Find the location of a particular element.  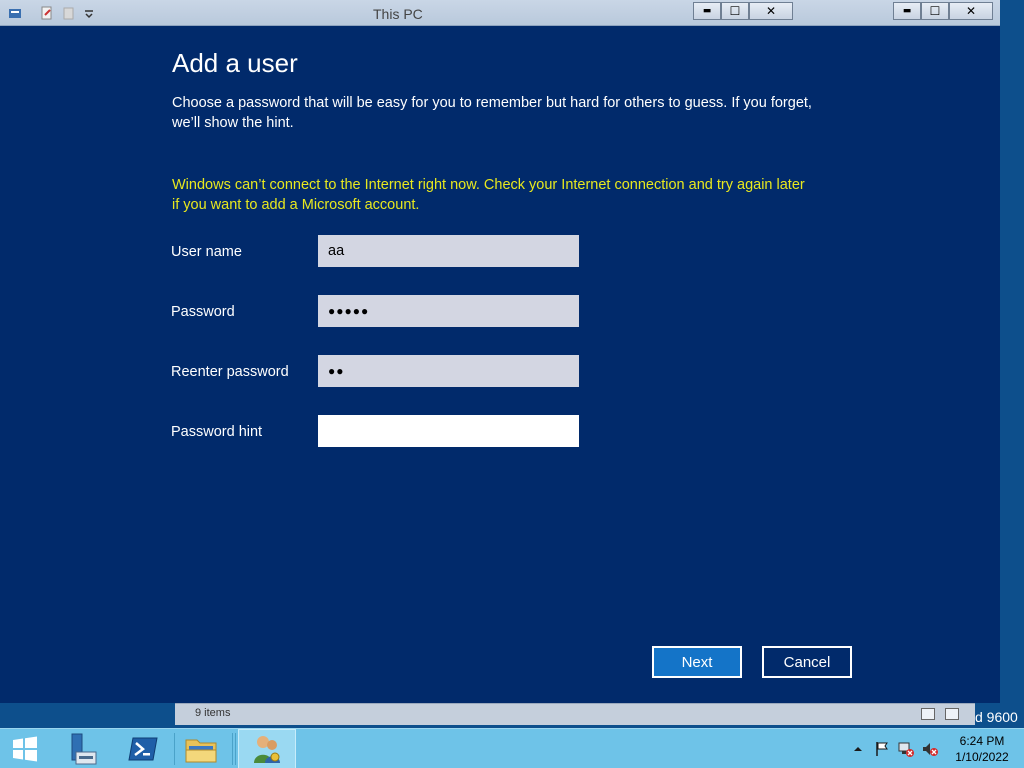

clock-date: 1/10/2022 is located at coordinates (982, 757).